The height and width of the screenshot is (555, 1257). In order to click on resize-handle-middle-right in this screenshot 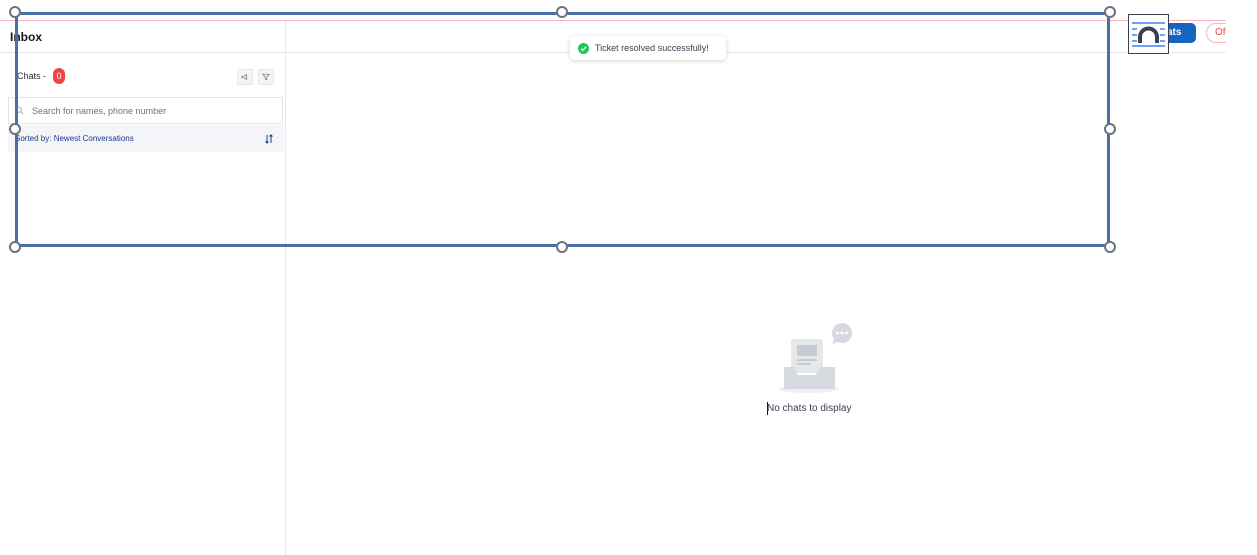, I will do `click(1110, 129)`.